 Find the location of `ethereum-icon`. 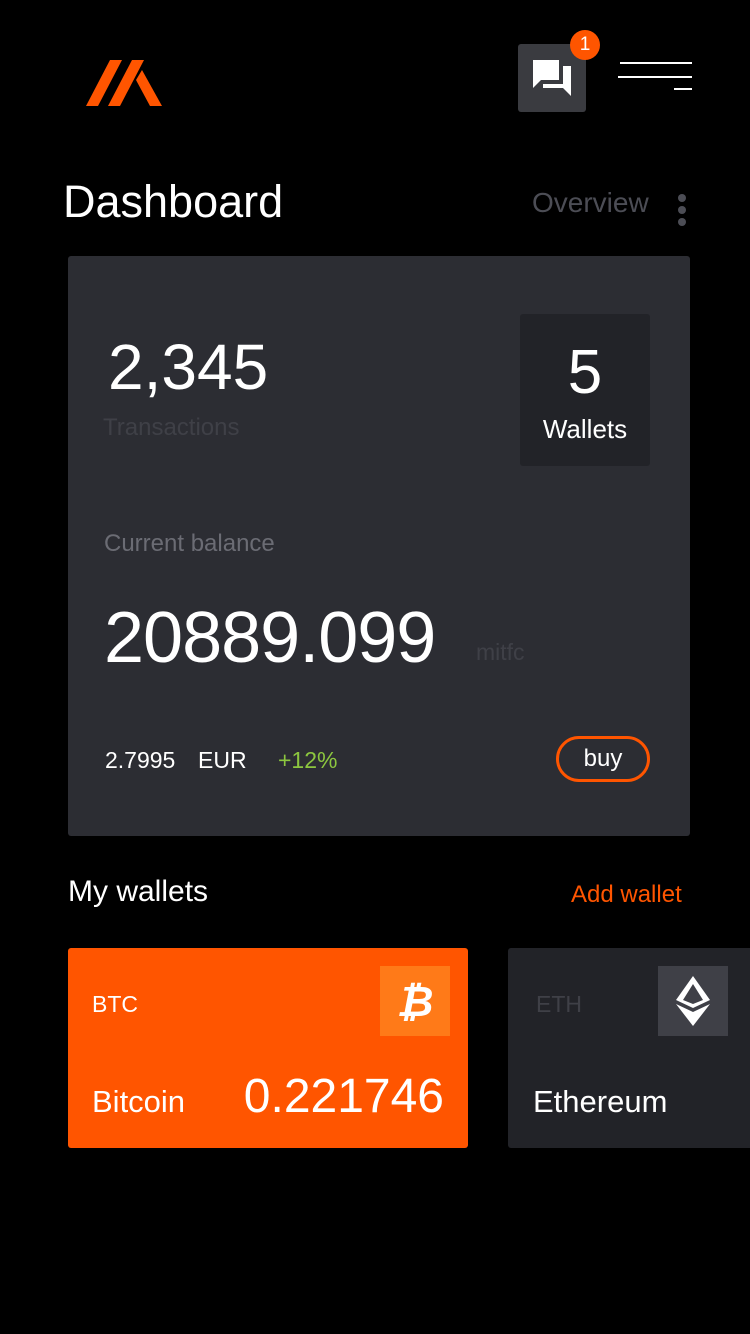

ethereum-icon is located at coordinates (693, 1001).